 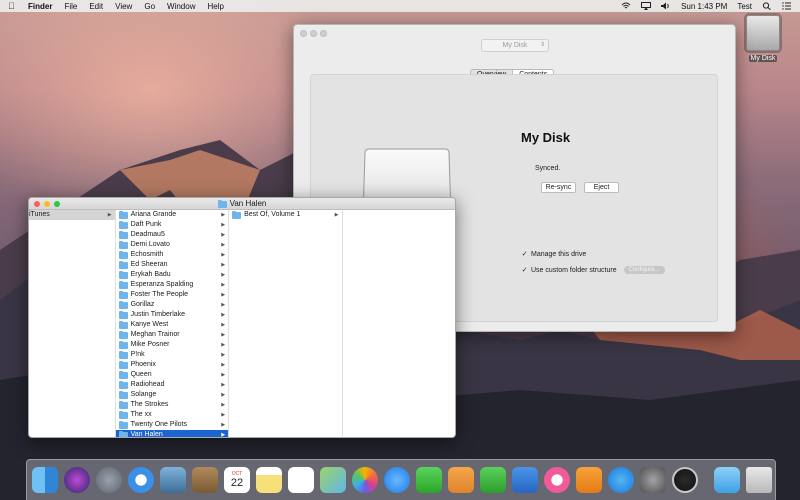 I want to click on list-item: Twenty One Pilots ▶, so click(x=172, y=425).